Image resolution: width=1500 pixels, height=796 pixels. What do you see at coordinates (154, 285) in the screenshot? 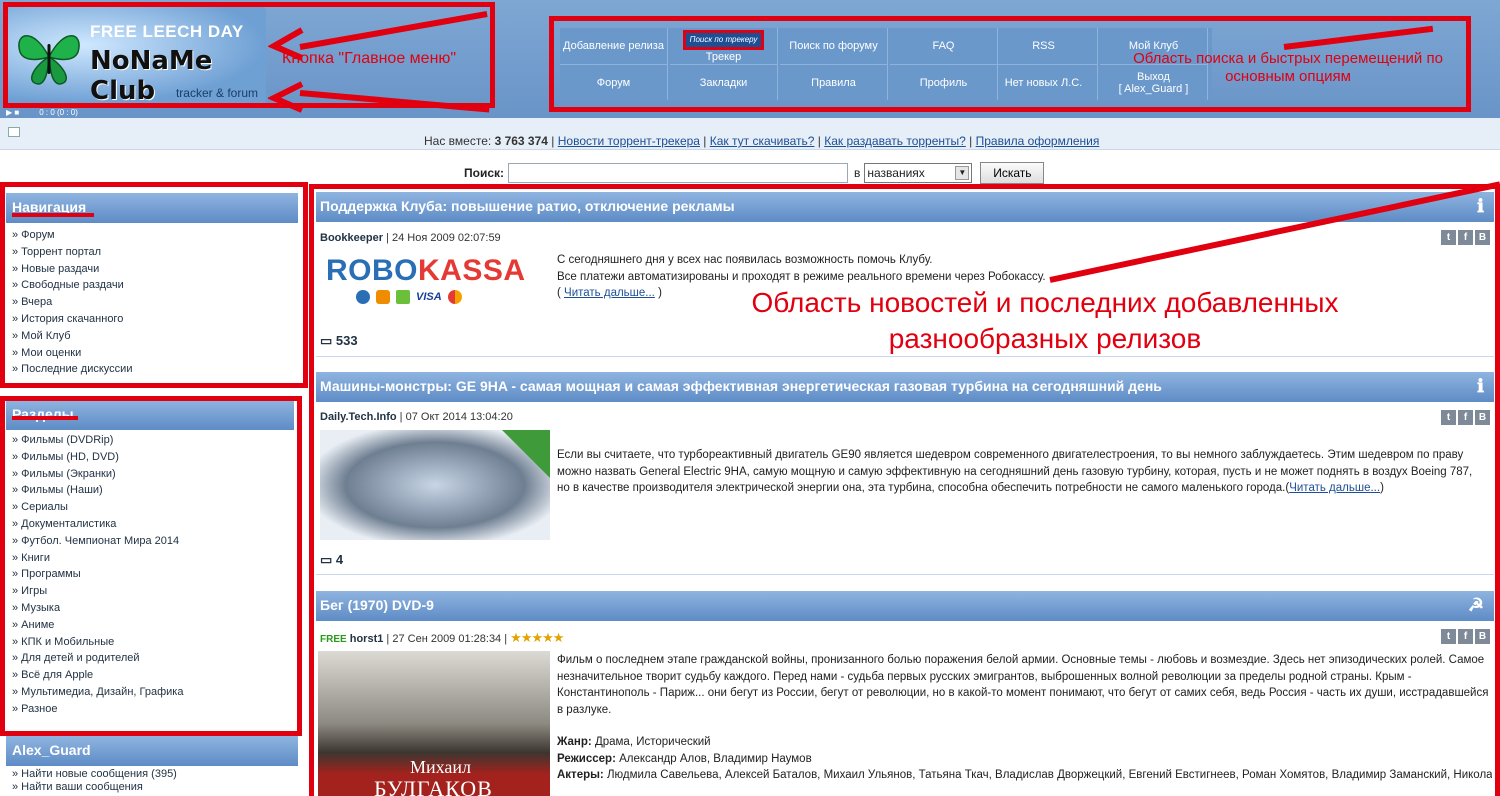
I see `annotation-frame-nav-sidebar` at bounding box center [154, 285].